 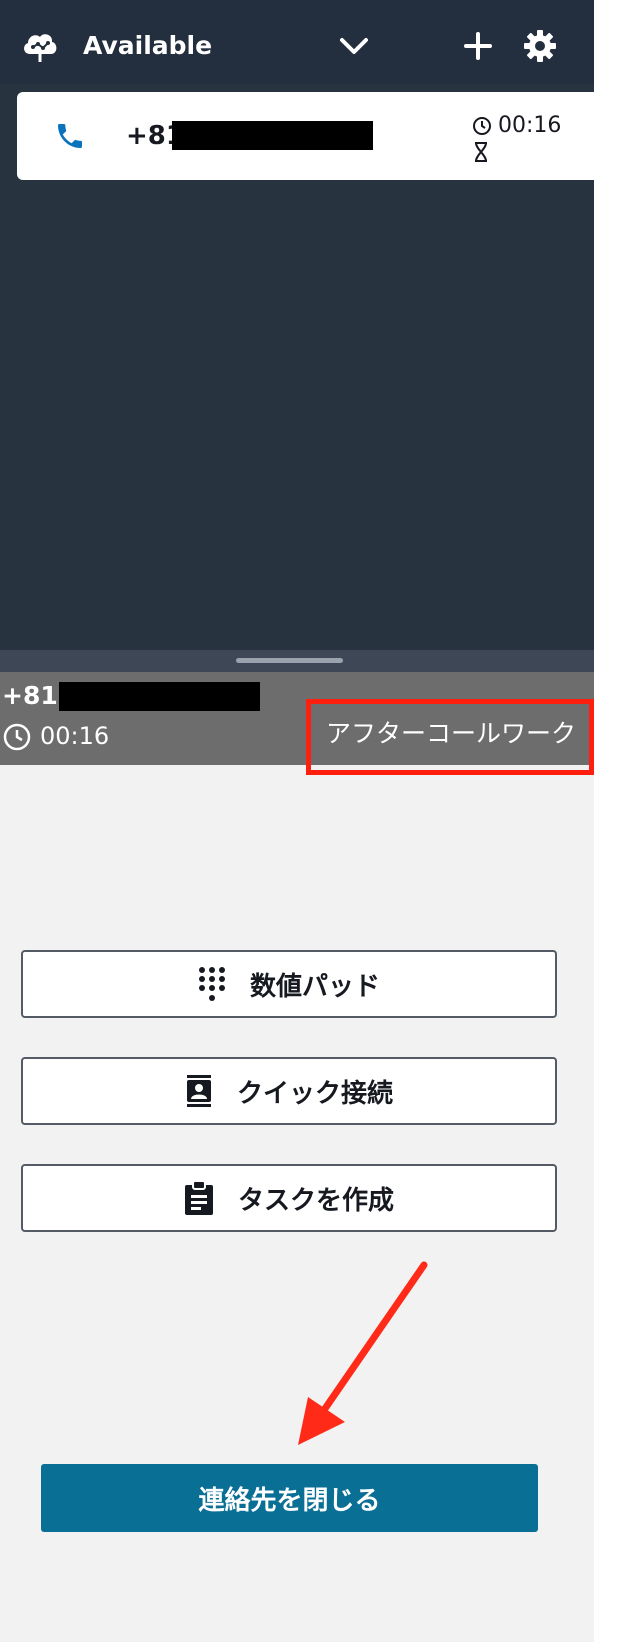 What do you see at coordinates (75, 736) in the screenshot?
I see `strip-timer: 00:16` at bounding box center [75, 736].